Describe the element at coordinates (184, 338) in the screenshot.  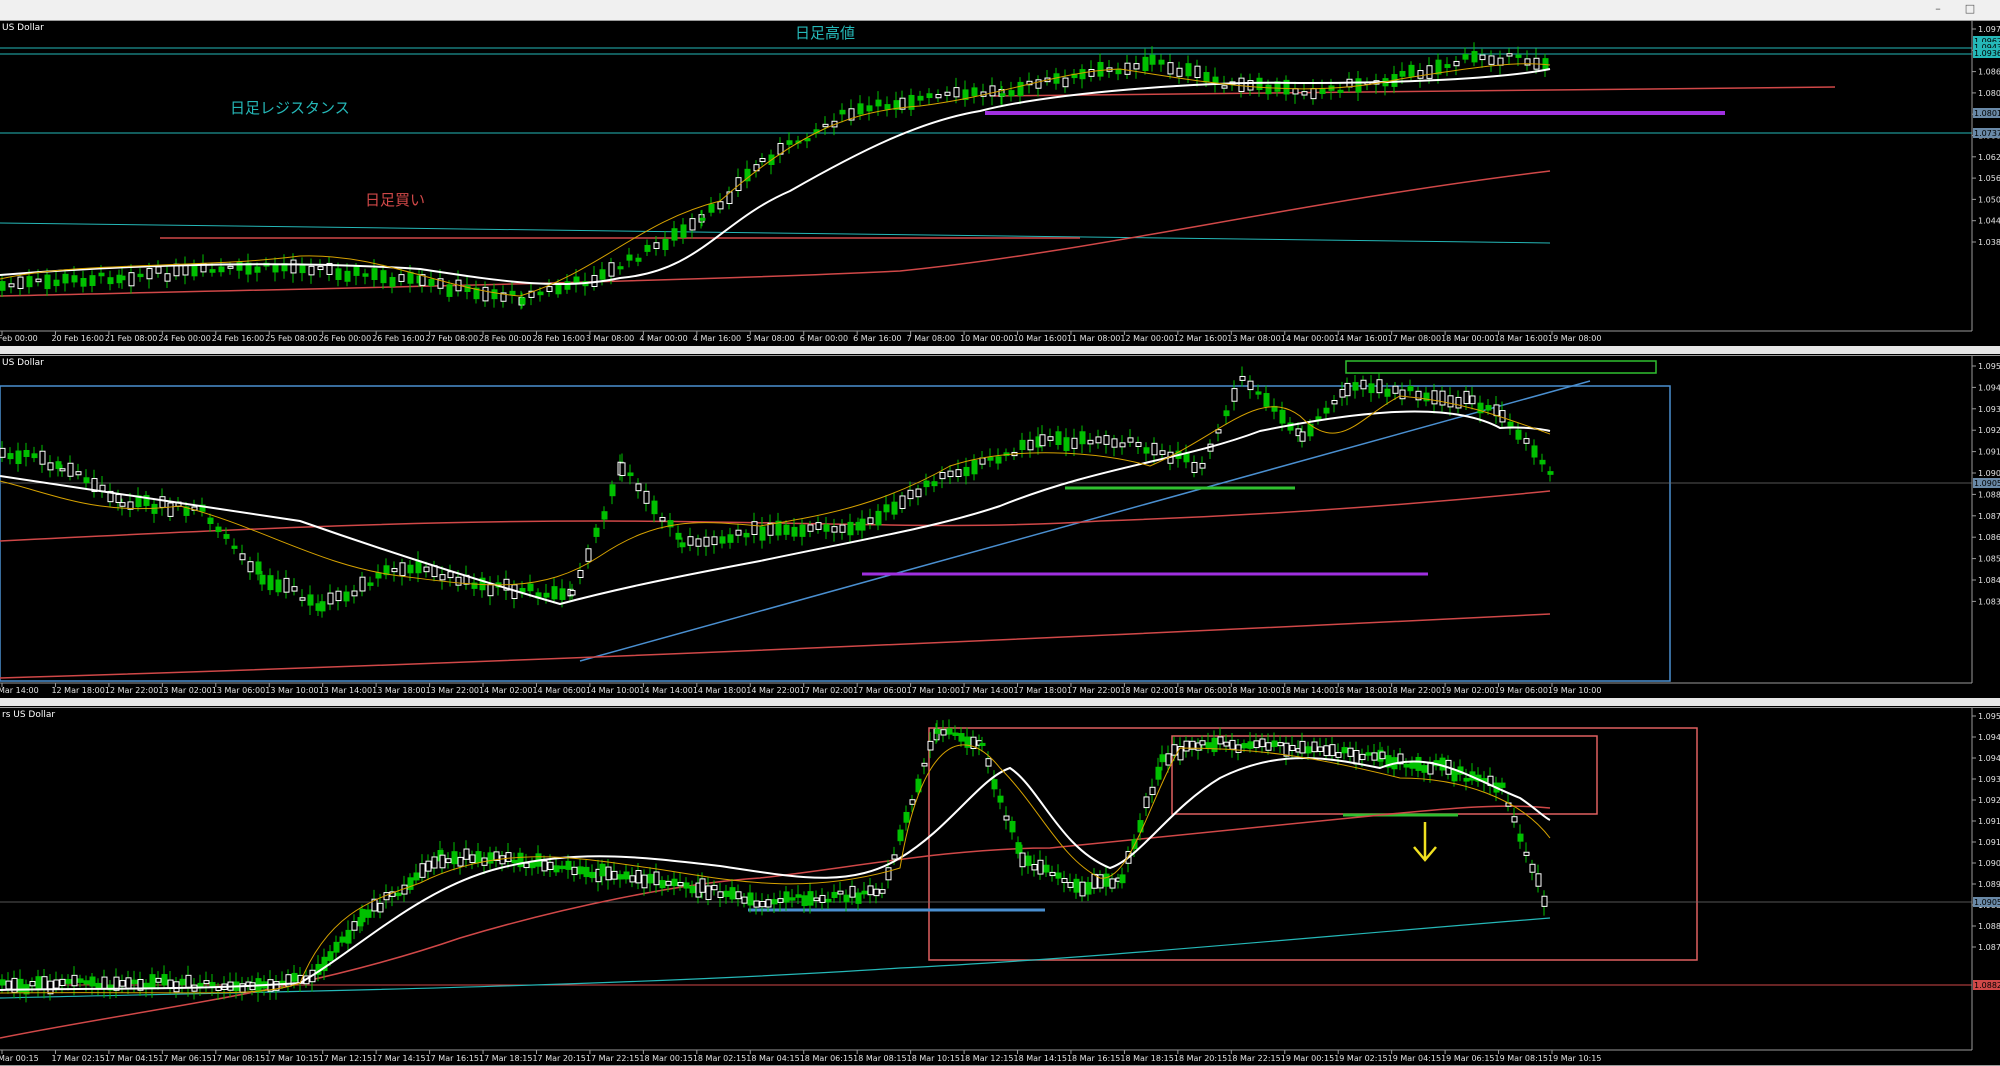
I see `time-tick-label: 24 Feb 00:00` at that location.